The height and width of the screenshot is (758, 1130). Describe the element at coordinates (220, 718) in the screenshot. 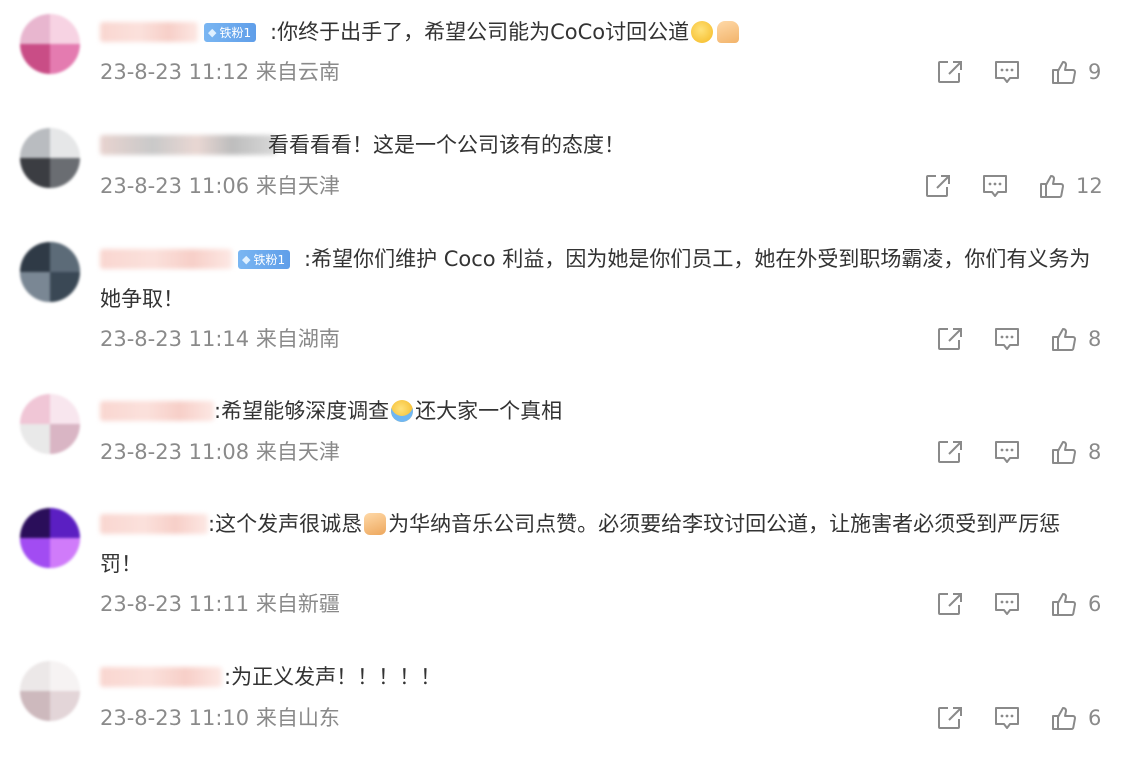

I see `comment-meta: 23-8-23 11:10 来自山东` at that location.